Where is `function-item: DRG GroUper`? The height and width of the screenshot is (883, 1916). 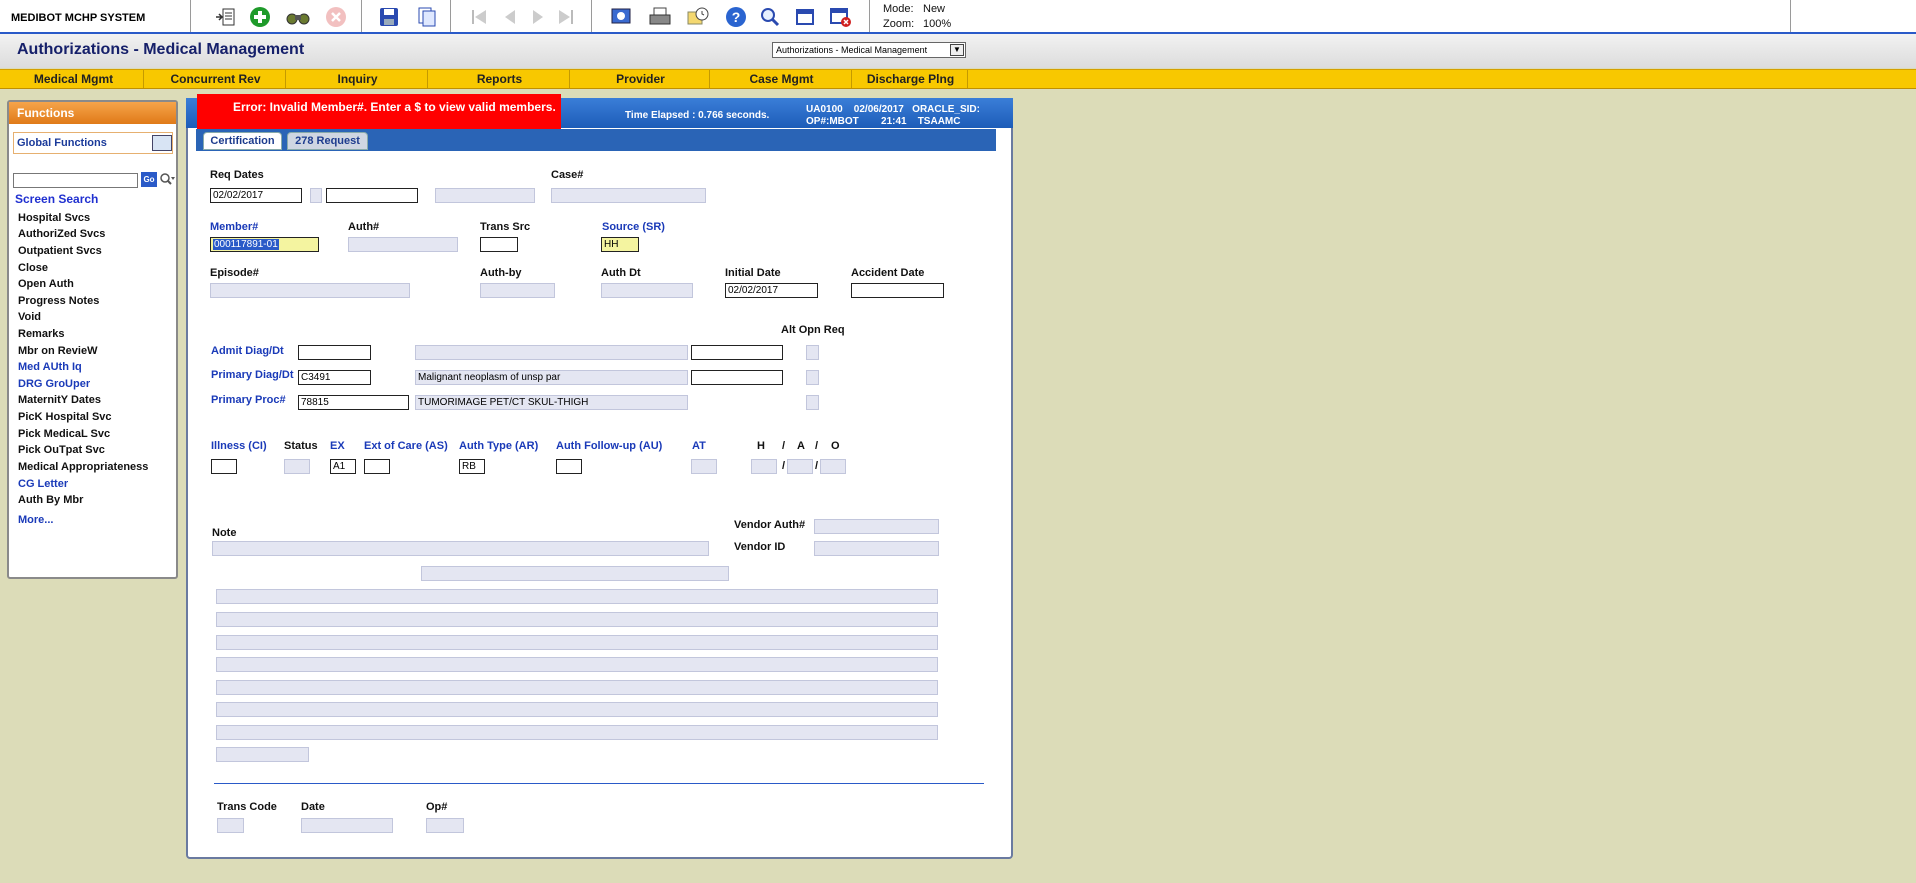 function-item: DRG GroUper is located at coordinates (54, 384).